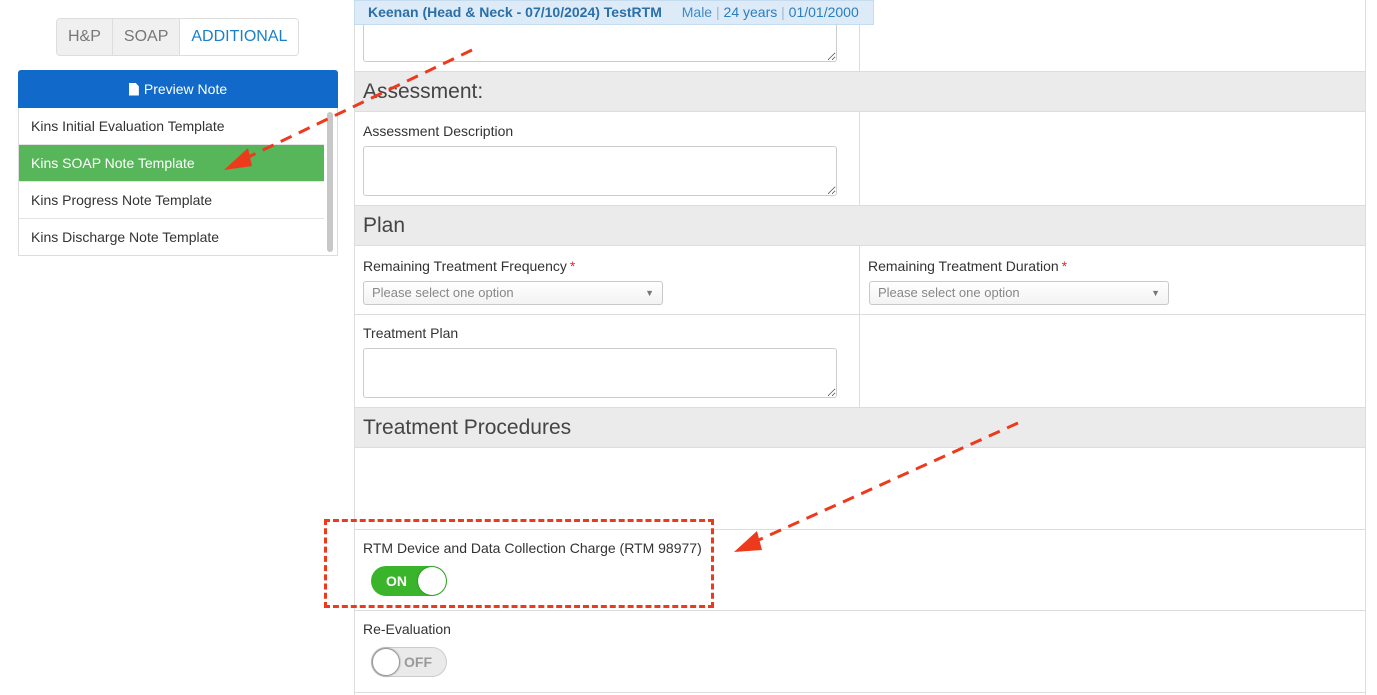 The width and height of the screenshot is (1377, 695). I want to click on template-list-scrollbar, so click(330, 182).